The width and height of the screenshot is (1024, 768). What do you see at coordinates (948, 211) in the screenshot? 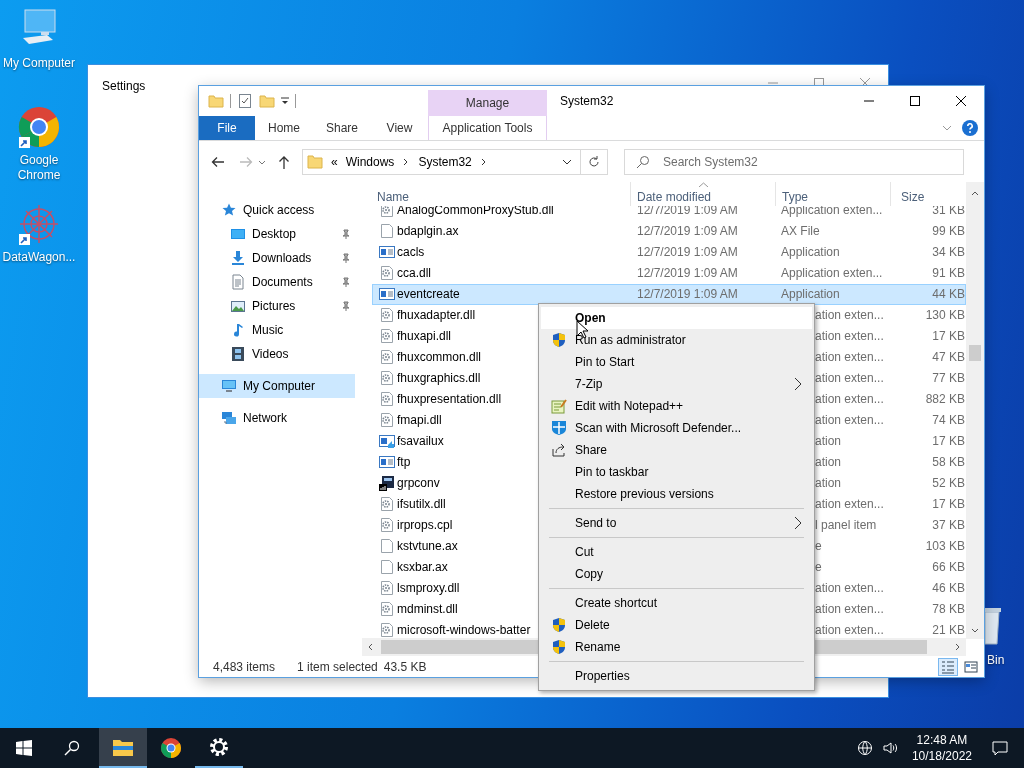
I see `file-size: 31 KB` at bounding box center [948, 211].